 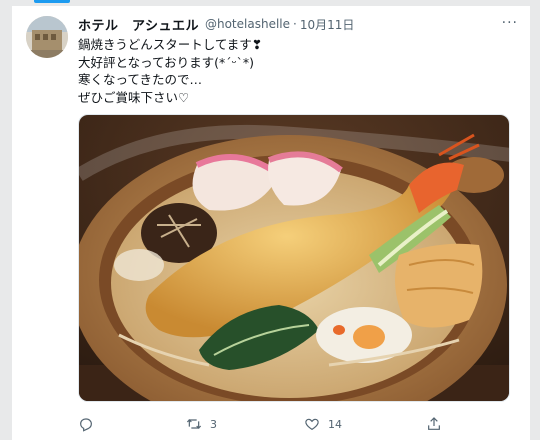 I want to click on tweet-line: 鍋焼きうどんスタートしてます❣, so click(x=170, y=44).